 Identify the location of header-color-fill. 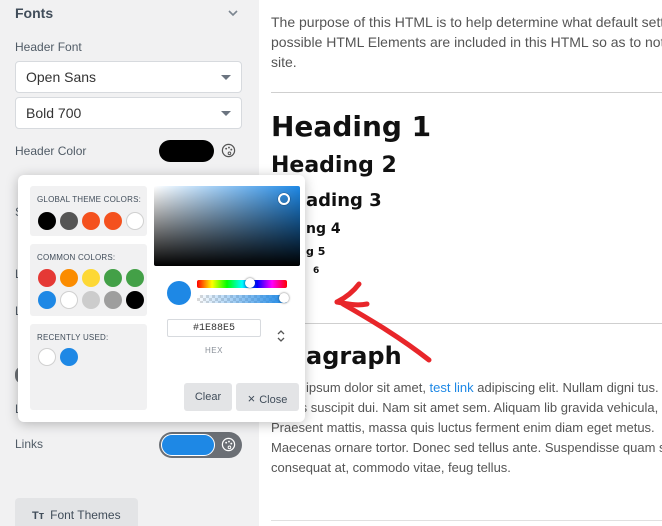
(186, 151).